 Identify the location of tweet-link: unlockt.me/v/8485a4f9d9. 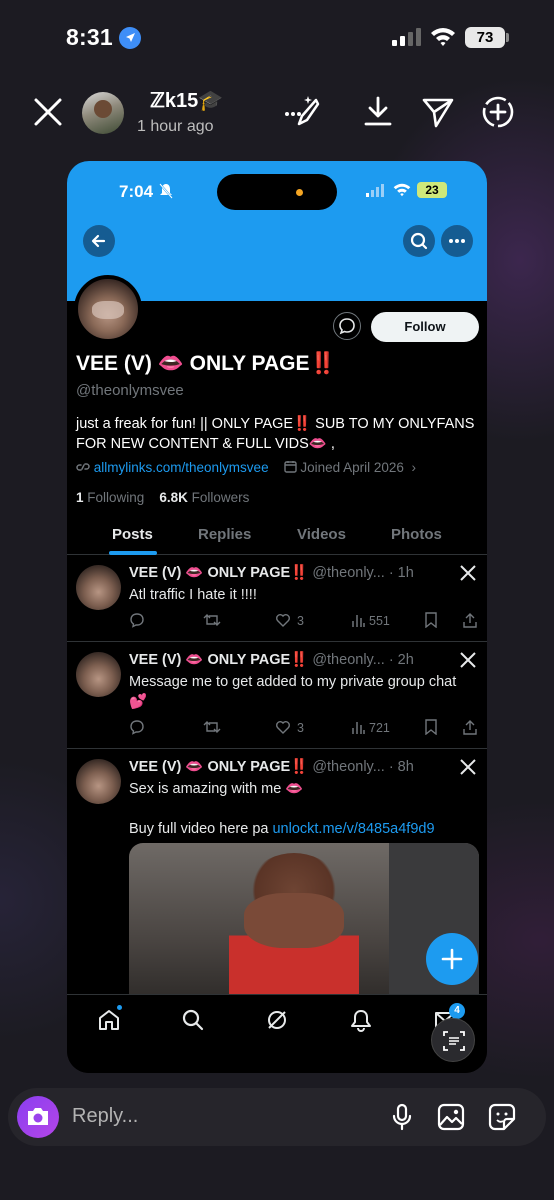
(353, 829).